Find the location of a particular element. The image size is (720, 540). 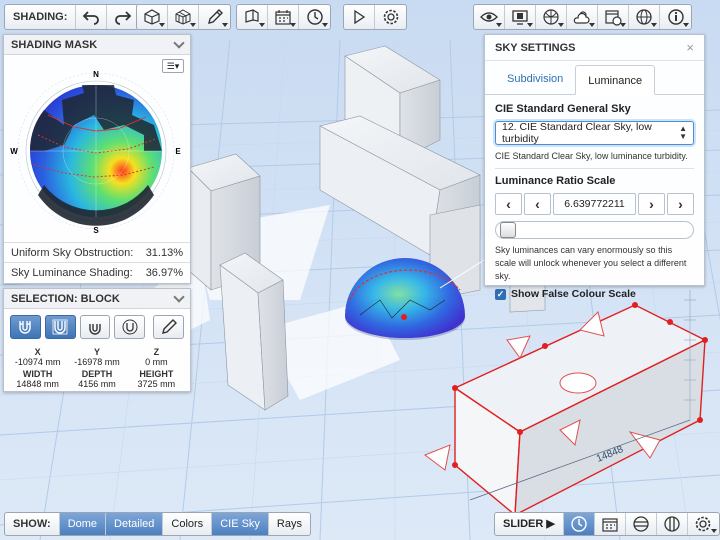

ratio-slider-handle is located at coordinates (508, 230).